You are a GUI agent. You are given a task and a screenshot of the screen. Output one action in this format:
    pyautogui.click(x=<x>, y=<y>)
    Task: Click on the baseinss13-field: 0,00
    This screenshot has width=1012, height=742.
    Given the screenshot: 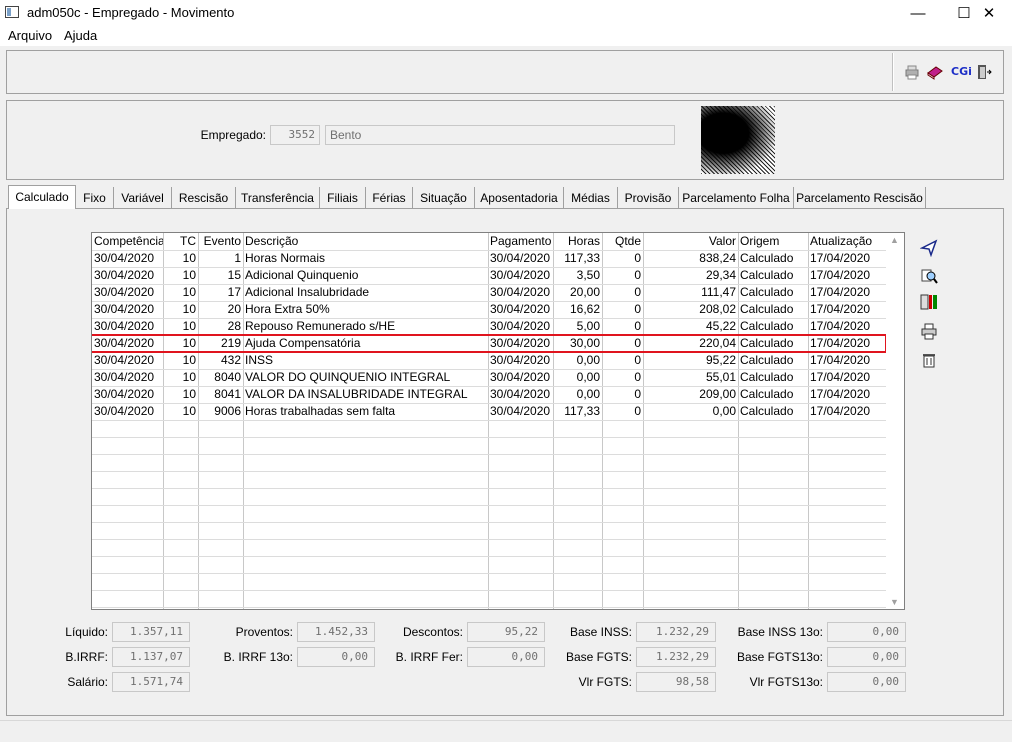 What is the action you would take?
    pyautogui.click(x=866, y=632)
    